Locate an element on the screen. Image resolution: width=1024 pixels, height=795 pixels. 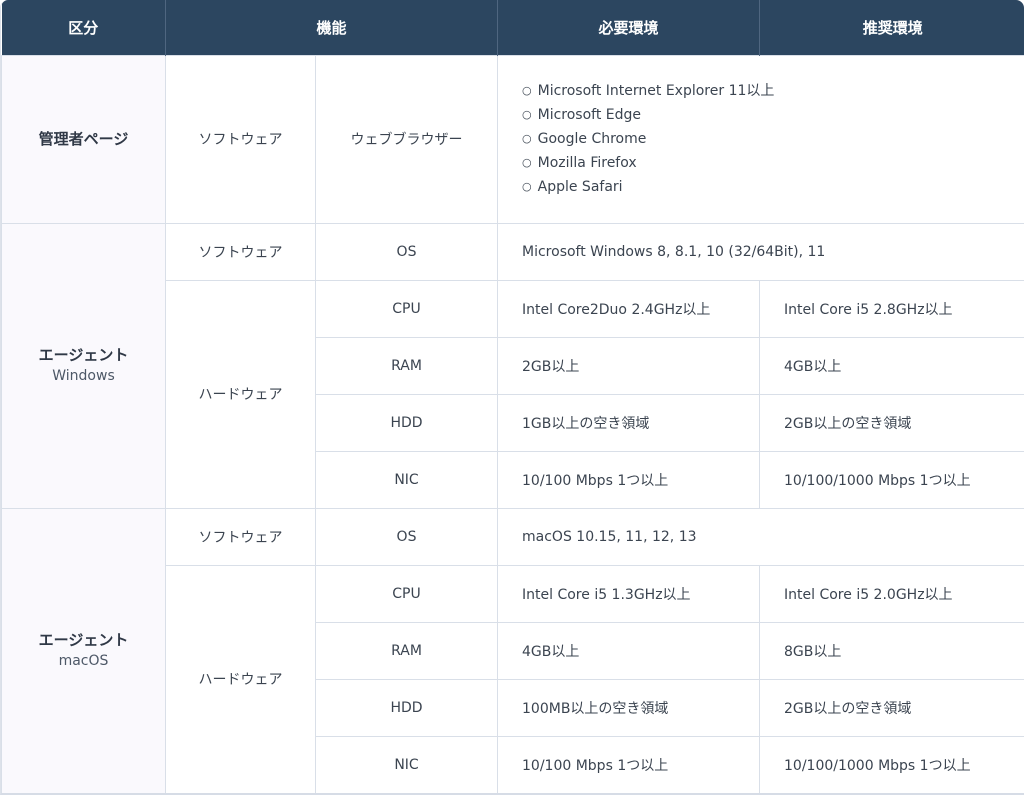
list-item: ○ Mozilla Firefox is located at coordinates (773, 163).